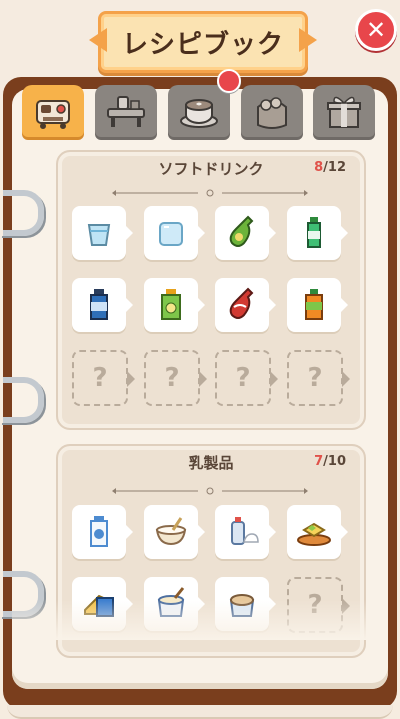  I want to click on page-title: レシピブック, so click(202, 44).